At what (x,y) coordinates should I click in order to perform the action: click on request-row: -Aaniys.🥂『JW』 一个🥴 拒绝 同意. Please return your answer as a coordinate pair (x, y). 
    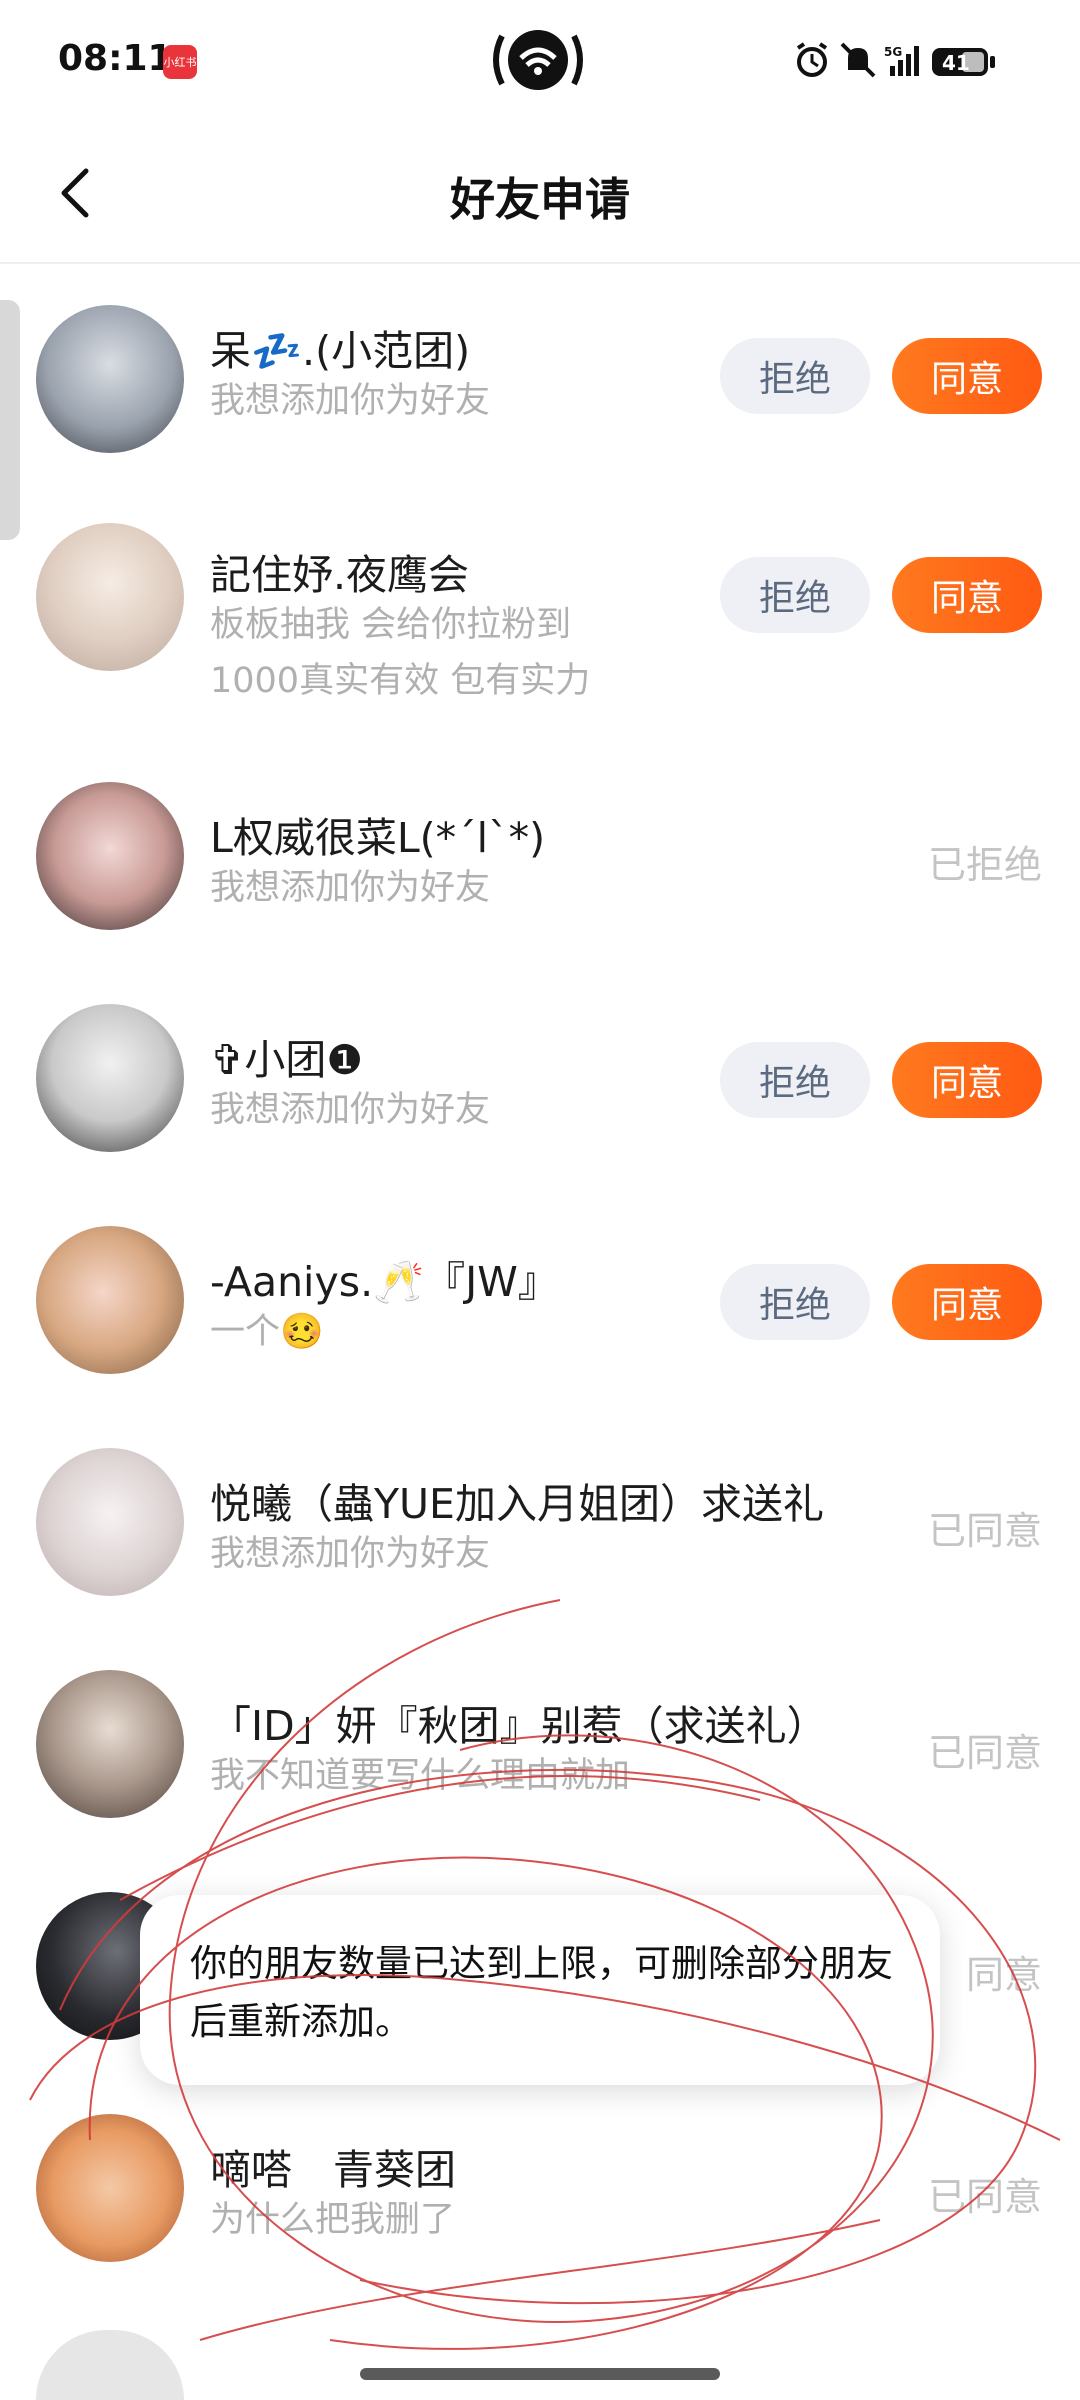
    Looking at the image, I should click on (540, 1303).